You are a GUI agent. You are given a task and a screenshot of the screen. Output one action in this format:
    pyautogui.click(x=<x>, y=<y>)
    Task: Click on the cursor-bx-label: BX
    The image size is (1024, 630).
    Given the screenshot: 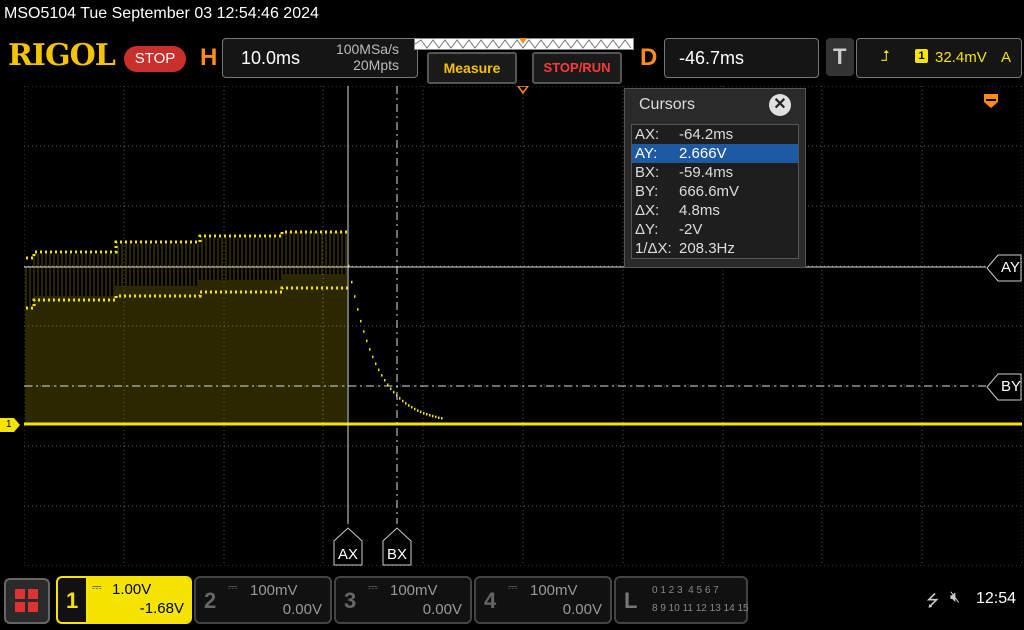 What is the action you would take?
    pyautogui.click(x=397, y=554)
    